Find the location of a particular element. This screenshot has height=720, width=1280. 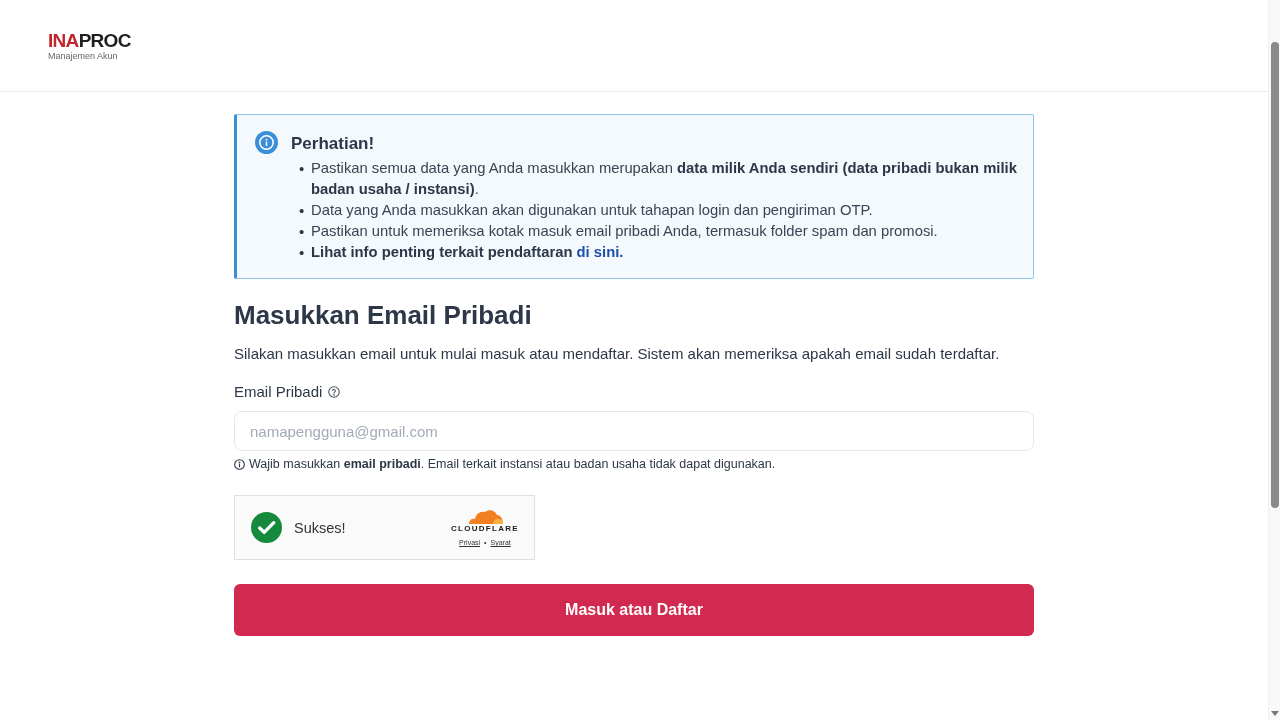

email-input: namapengguna@gmail.com is located at coordinates (634, 431).